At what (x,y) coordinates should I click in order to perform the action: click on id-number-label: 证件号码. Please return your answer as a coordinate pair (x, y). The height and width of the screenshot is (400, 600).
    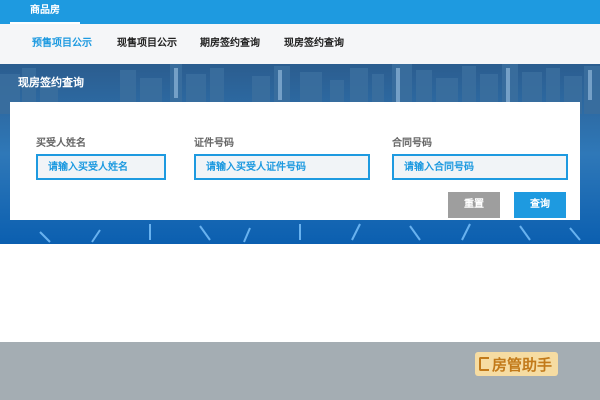
    Looking at the image, I should click on (214, 143).